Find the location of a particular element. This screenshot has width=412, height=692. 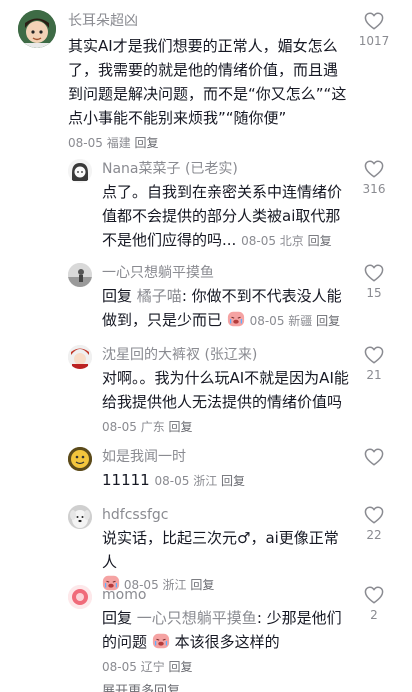

comment-text-body: 11111 is located at coordinates (126, 480).